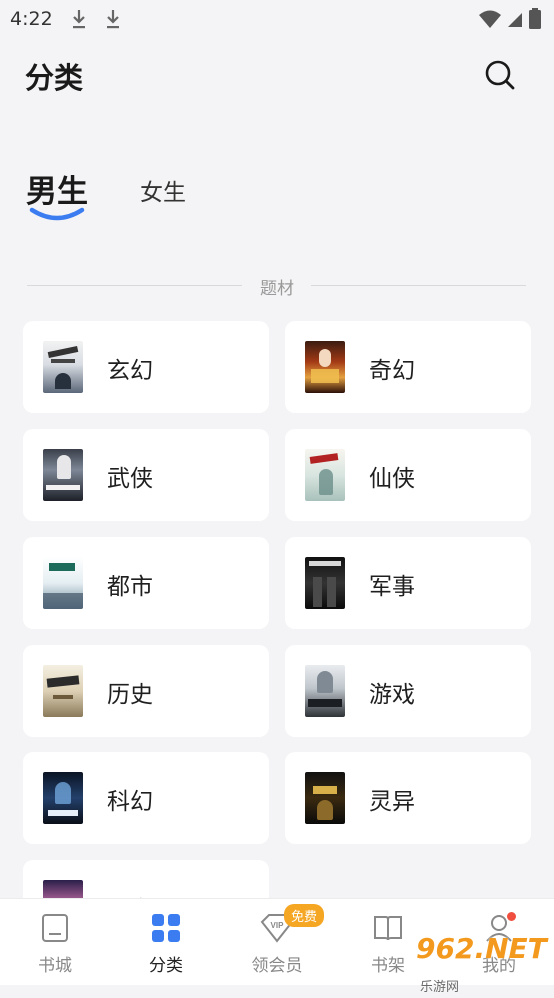 The width and height of the screenshot is (554, 998). What do you see at coordinates (130, 587) in the screenshot?
I see `category-label: 都市` at bounding box center [130, 587].